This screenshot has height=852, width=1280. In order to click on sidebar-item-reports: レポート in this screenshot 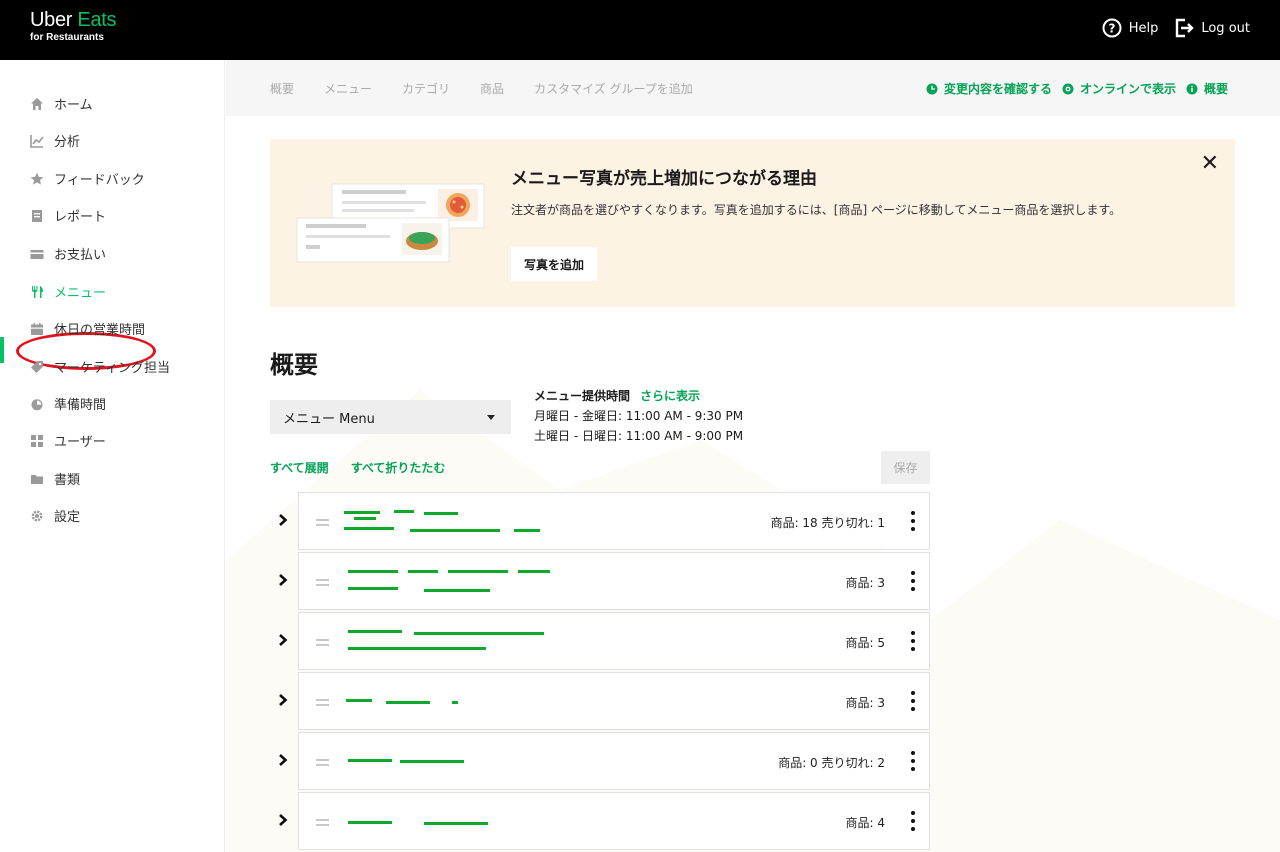, I will do `click(68, 215)`.